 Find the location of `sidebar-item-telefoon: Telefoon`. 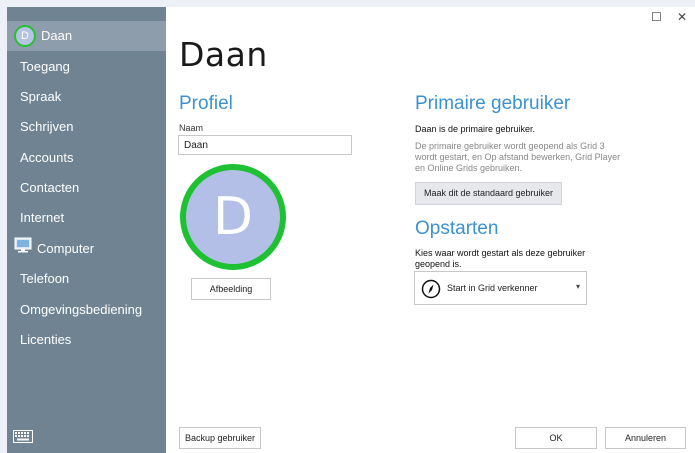

sidebar-item-telefoon: Telefoon is located at coordinates (86, 279).